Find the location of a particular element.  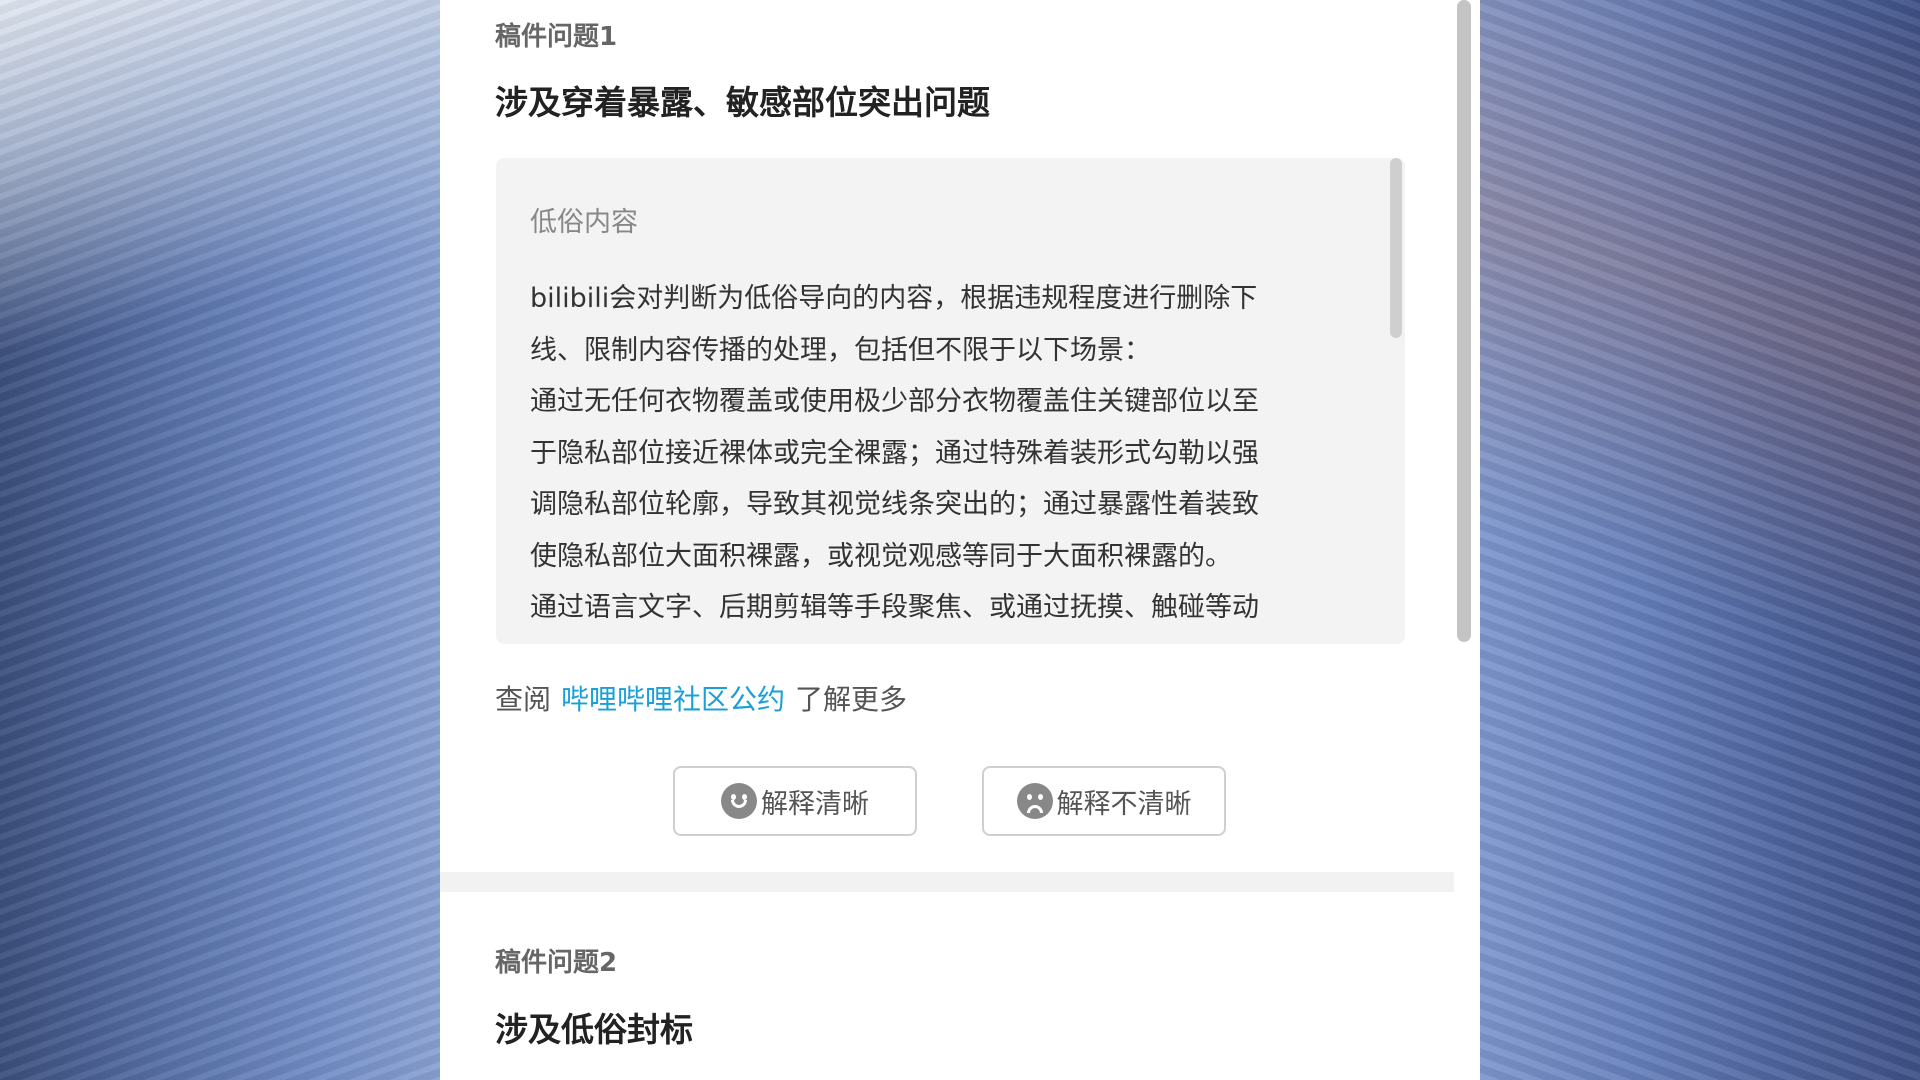

explanation-unclear-button: 解释不清晰 is located at coordinates (1104, 801).